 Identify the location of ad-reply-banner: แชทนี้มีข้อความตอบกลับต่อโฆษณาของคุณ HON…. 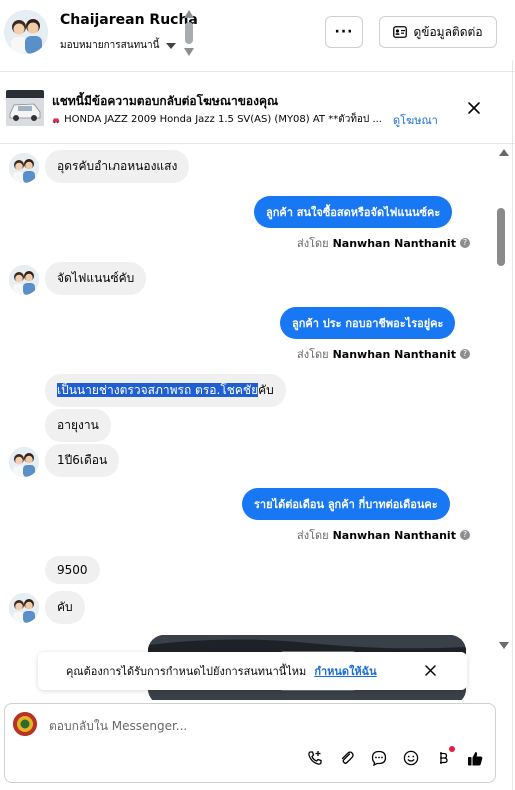
(257, 111).